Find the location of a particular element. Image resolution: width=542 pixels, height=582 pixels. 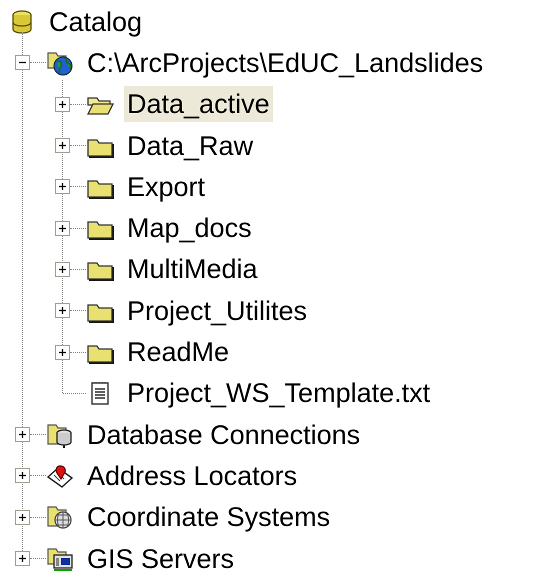

database-folder-icon is located at coordinates (60, 435).